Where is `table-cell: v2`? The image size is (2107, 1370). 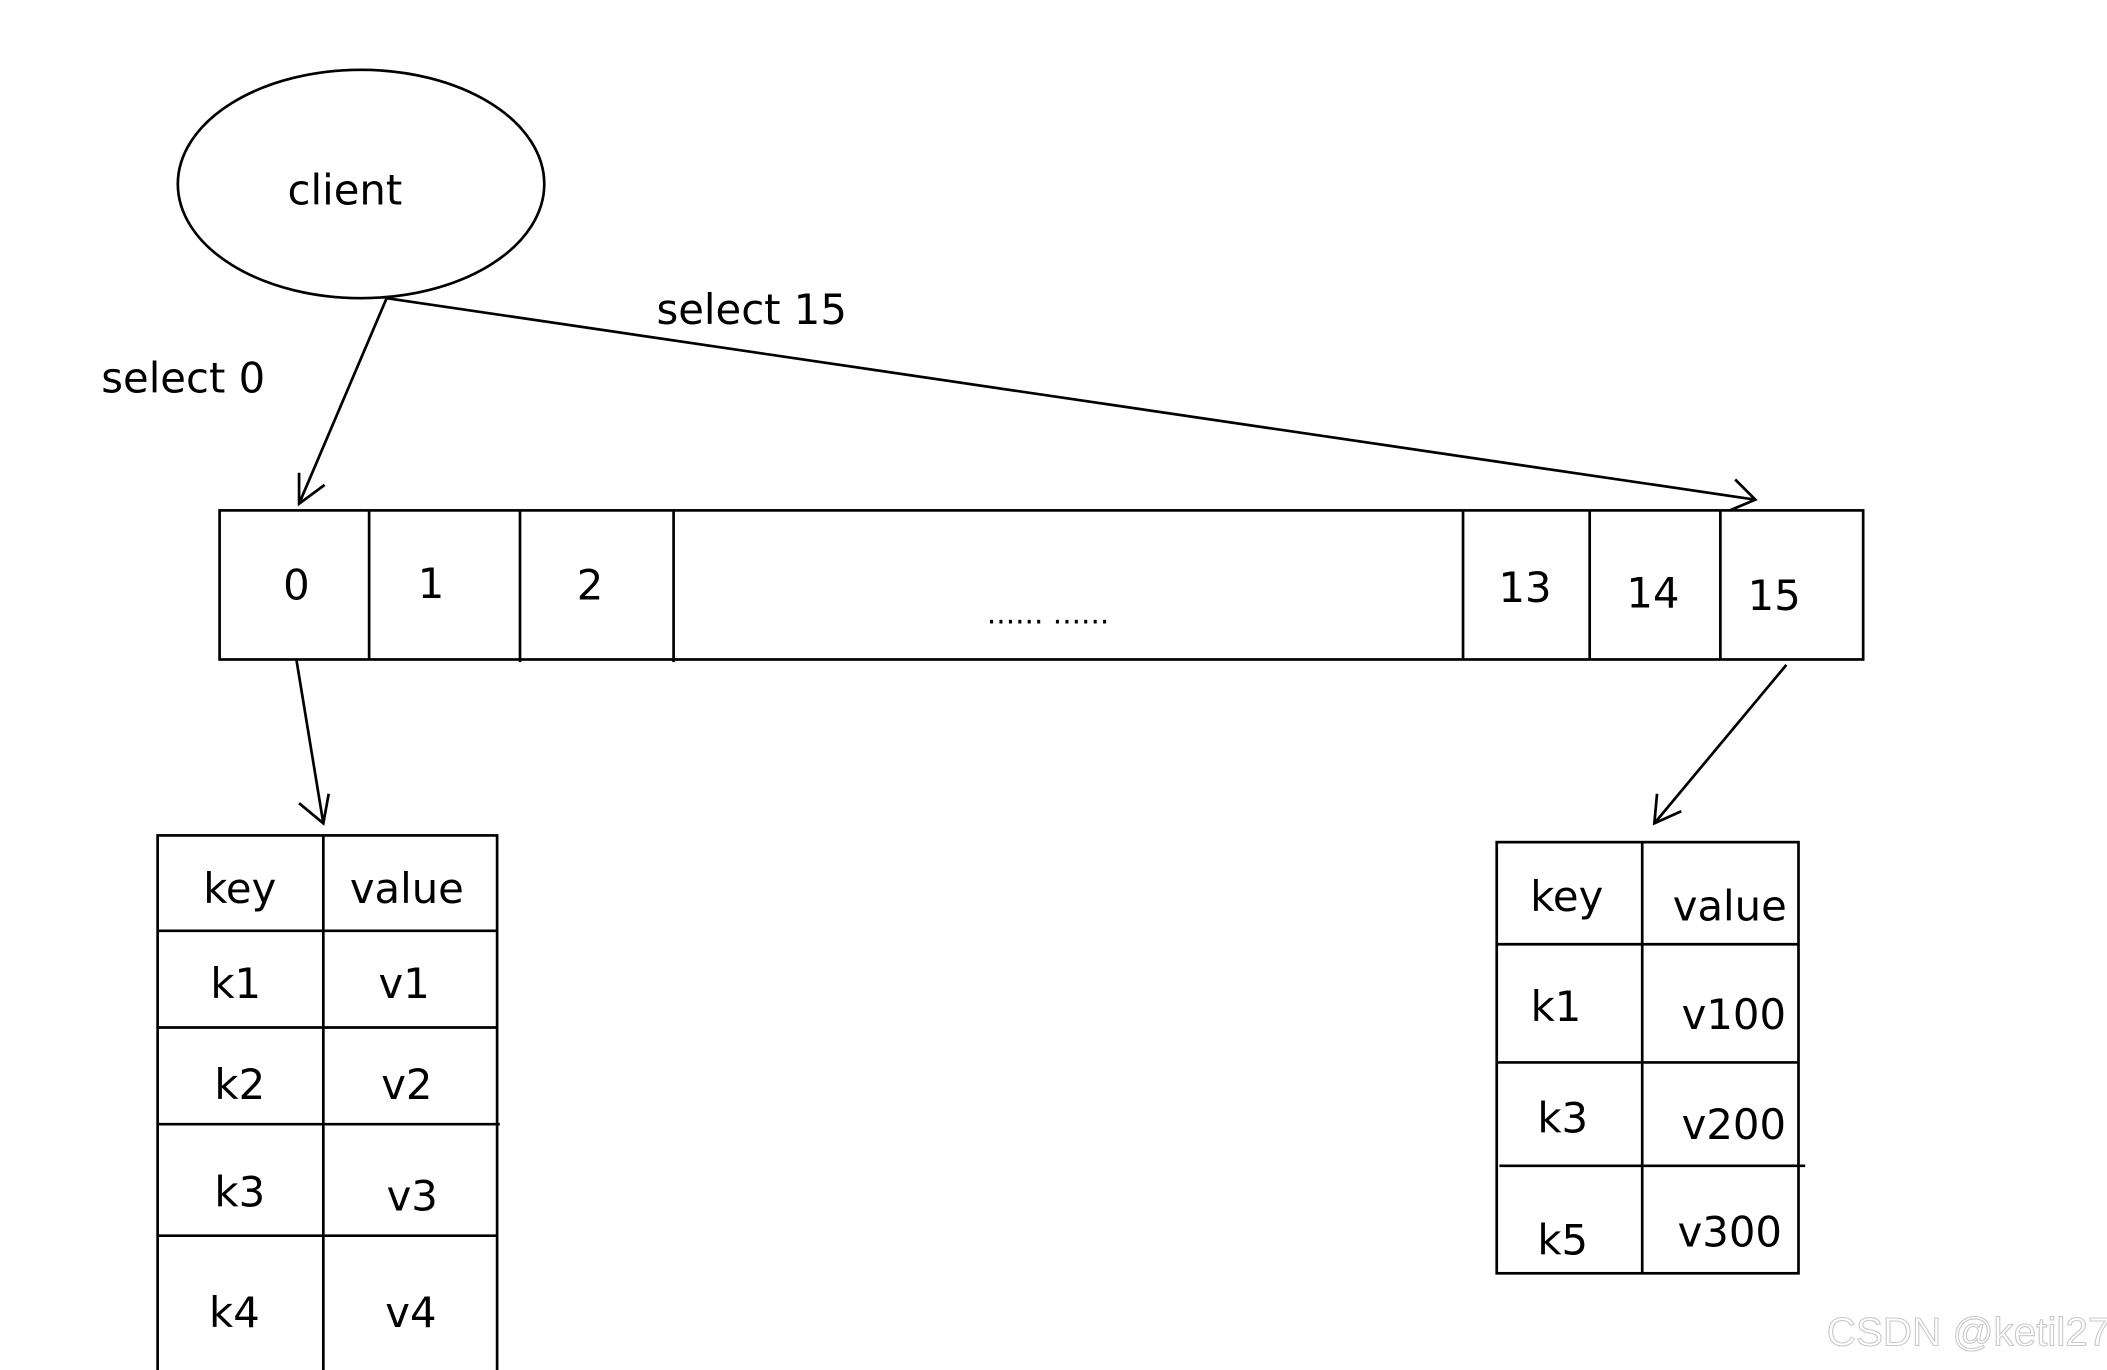
table-cell: v2 is located at coordinates (406, 1084).